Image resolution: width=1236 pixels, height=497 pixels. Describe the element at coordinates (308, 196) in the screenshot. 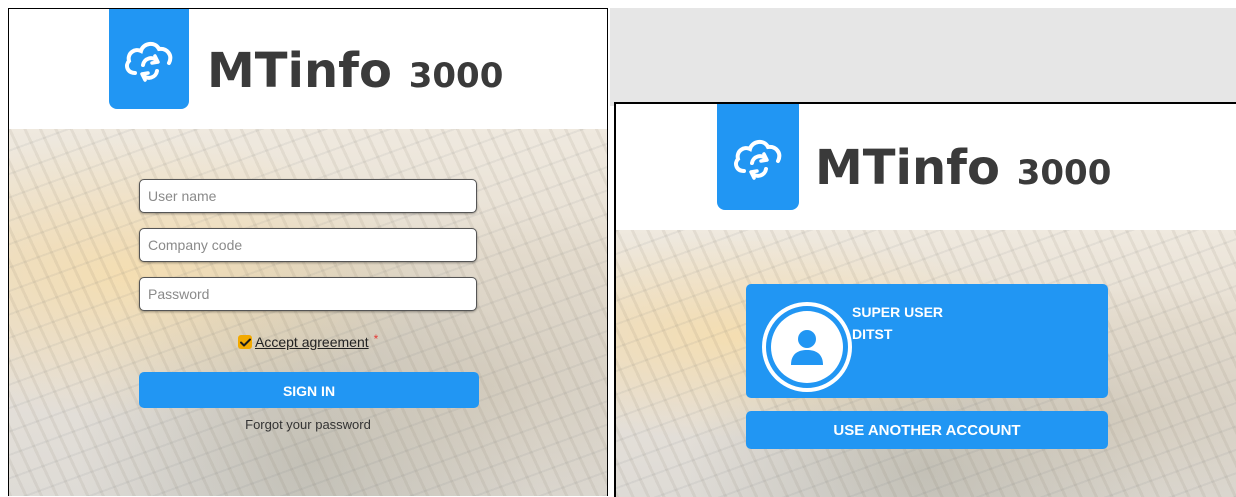

I see `username-input` at that location.